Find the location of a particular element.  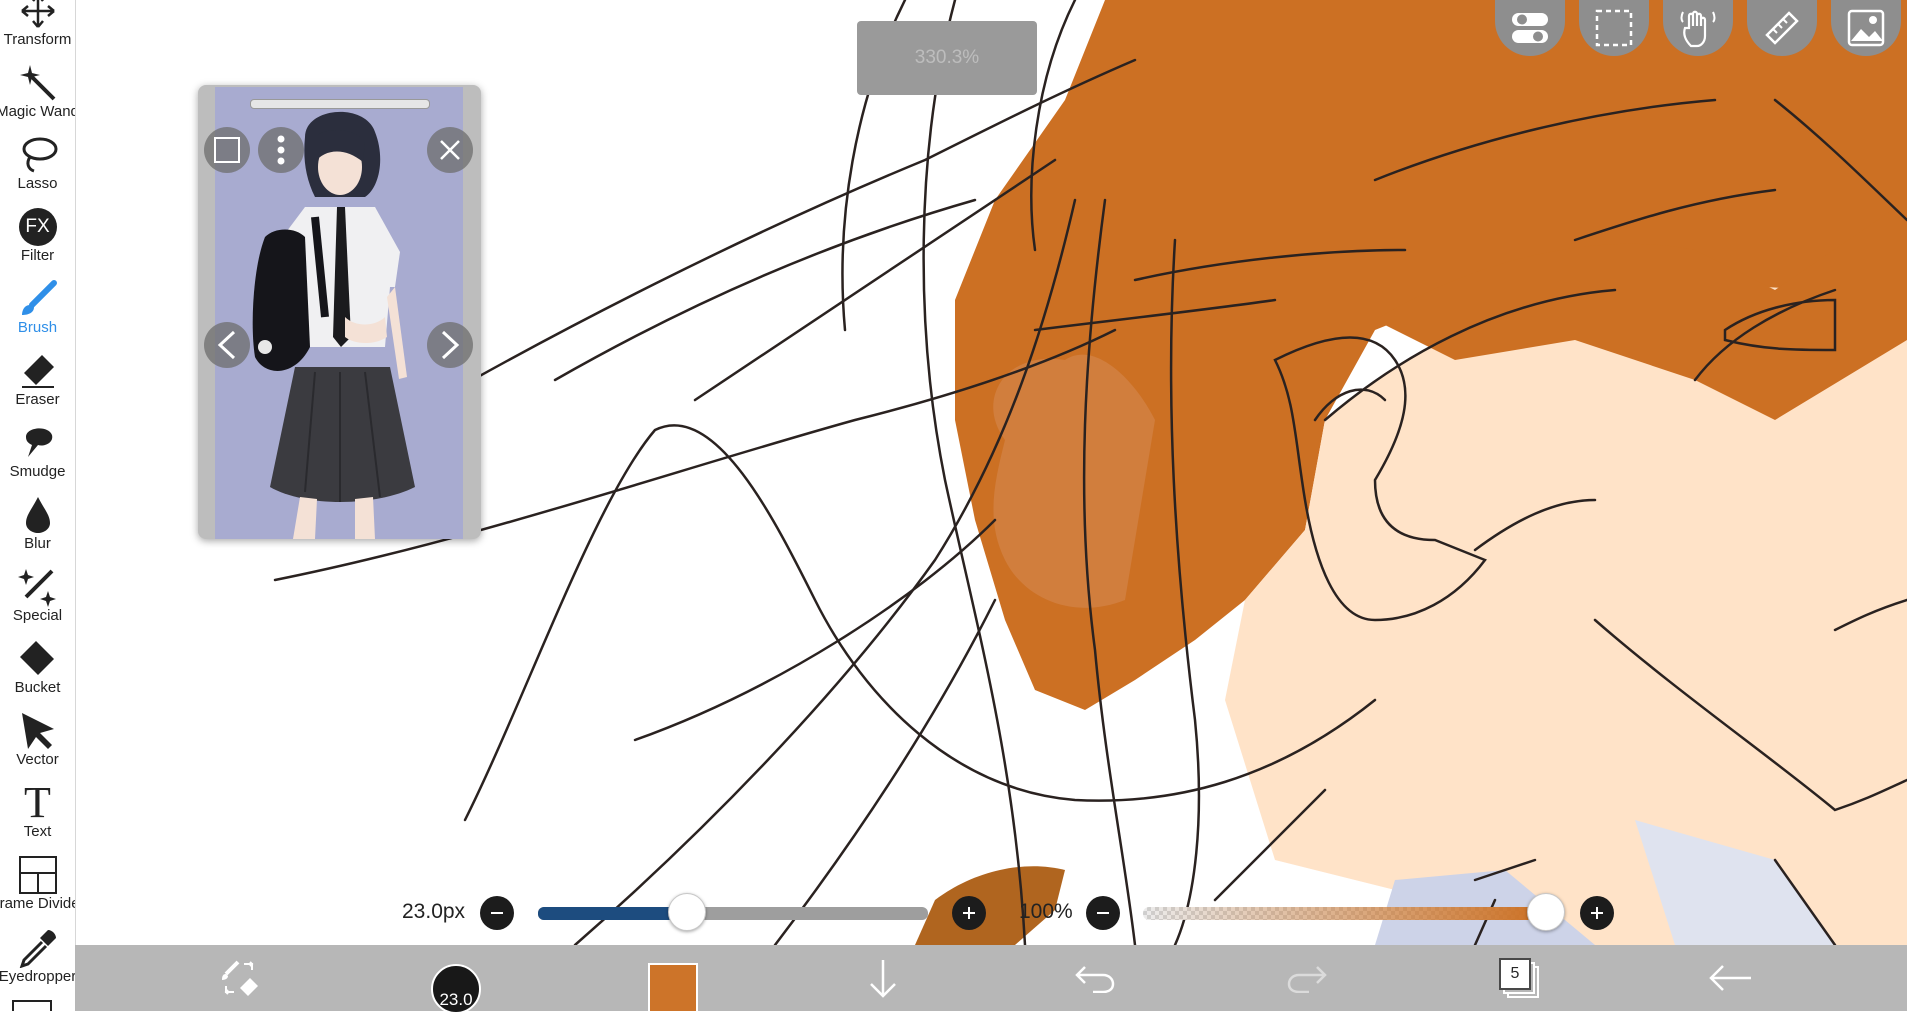

brush-size-preview: 23.0 is located at coordinates (456, 989).